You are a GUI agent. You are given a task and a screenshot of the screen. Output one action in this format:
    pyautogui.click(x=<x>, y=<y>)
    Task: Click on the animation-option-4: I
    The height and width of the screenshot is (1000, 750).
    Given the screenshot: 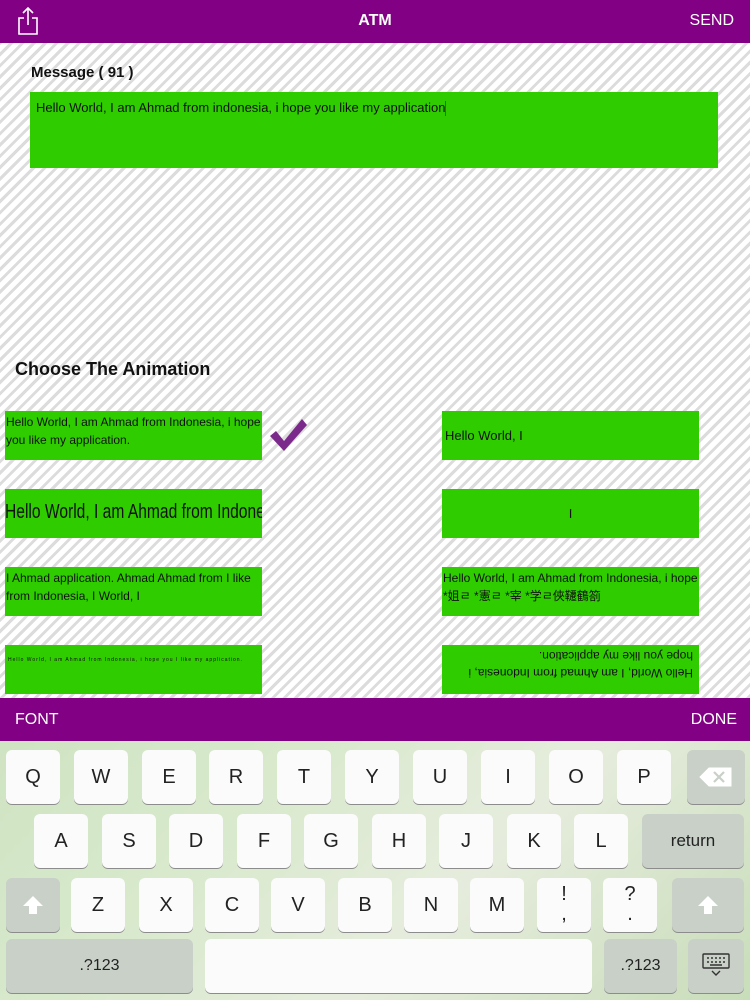 What is the action you would take?
    pyautogui.click(x=570, y=513)
    